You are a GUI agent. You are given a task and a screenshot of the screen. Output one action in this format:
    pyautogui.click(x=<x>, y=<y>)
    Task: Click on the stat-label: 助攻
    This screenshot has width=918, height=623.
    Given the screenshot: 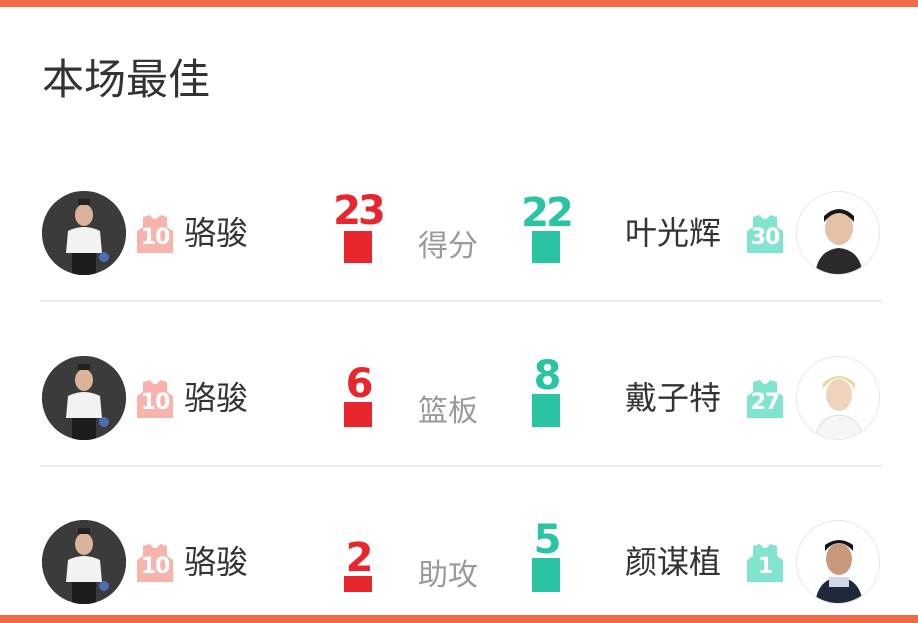 What is the action you would take?
    pyautogui.click(x=448, y=575)
    